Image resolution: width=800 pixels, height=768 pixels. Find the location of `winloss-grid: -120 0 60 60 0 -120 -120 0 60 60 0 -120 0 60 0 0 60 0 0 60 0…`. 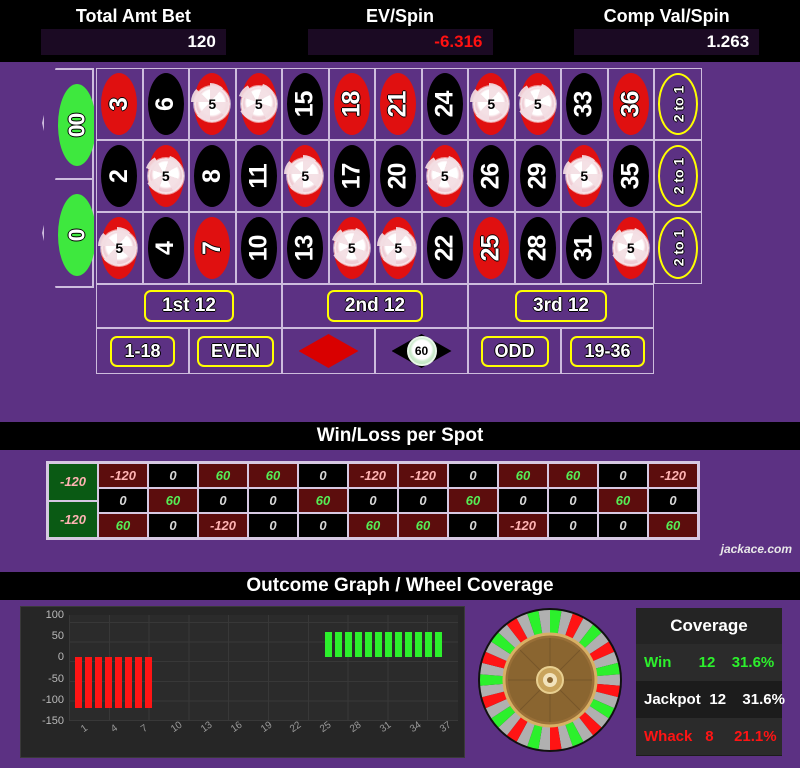

winloss-grid: -120 0 60 60 0 -120 -120 0 60 60 0 -120 0 60 0 0 60 0 0 60 0… is located at coordinates (398, 500).